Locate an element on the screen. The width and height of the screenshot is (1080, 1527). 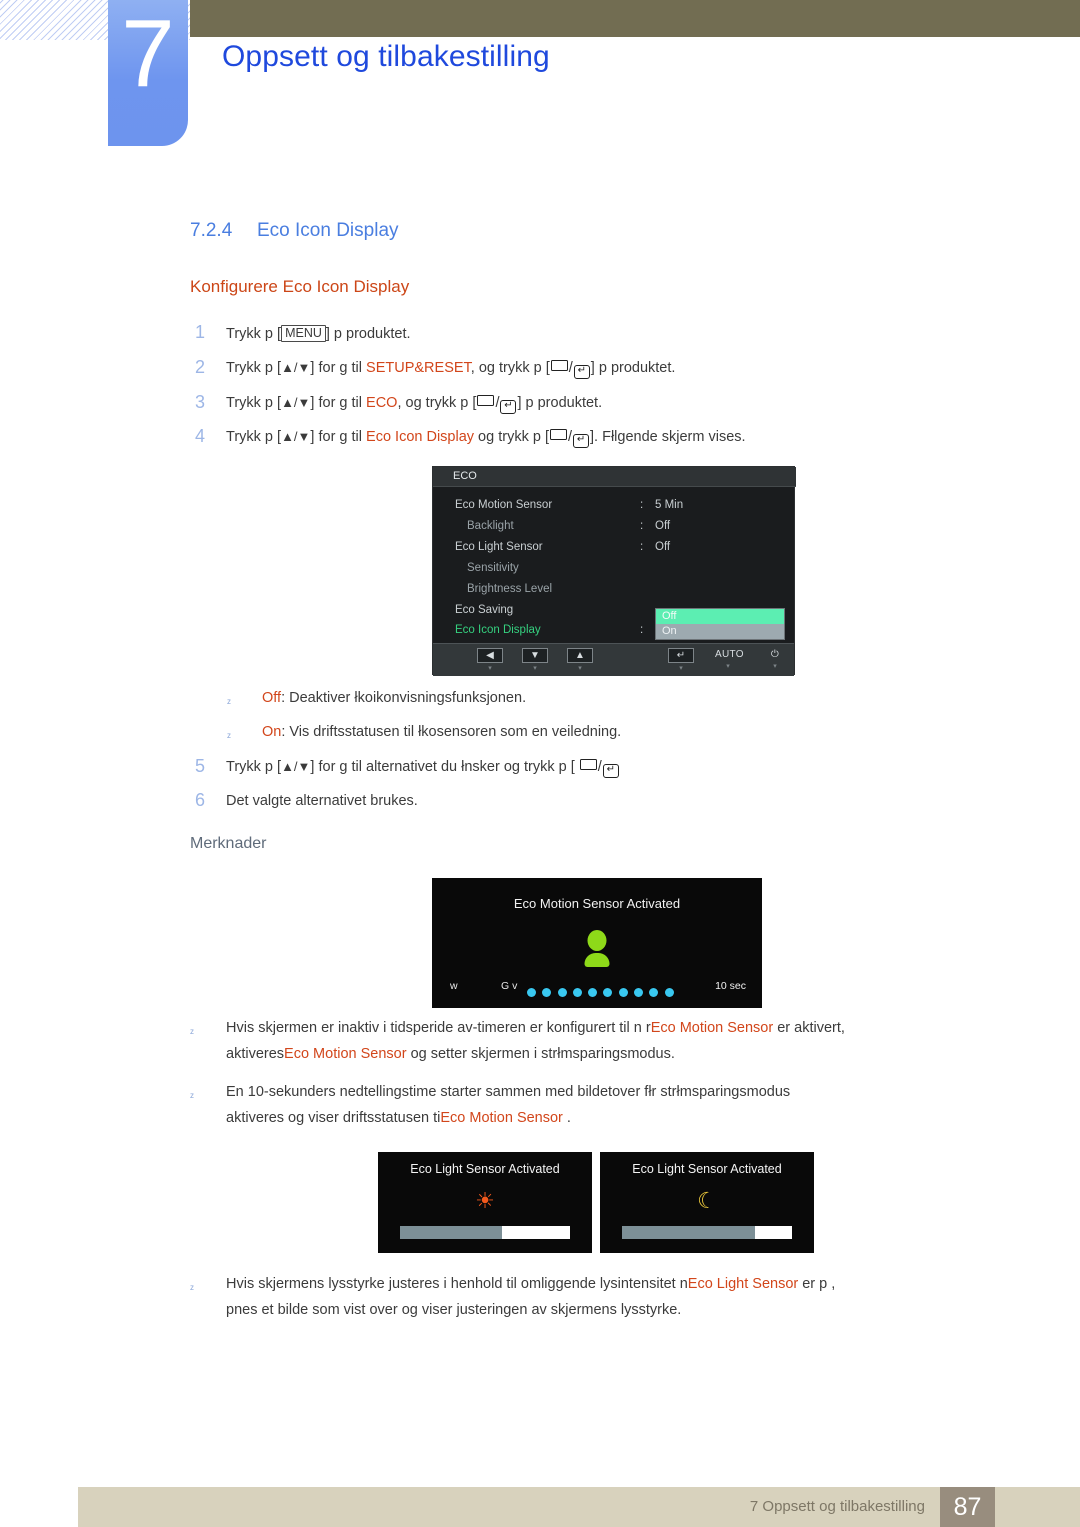
brightness-bar-fill is located at coordinates (688, 1232).